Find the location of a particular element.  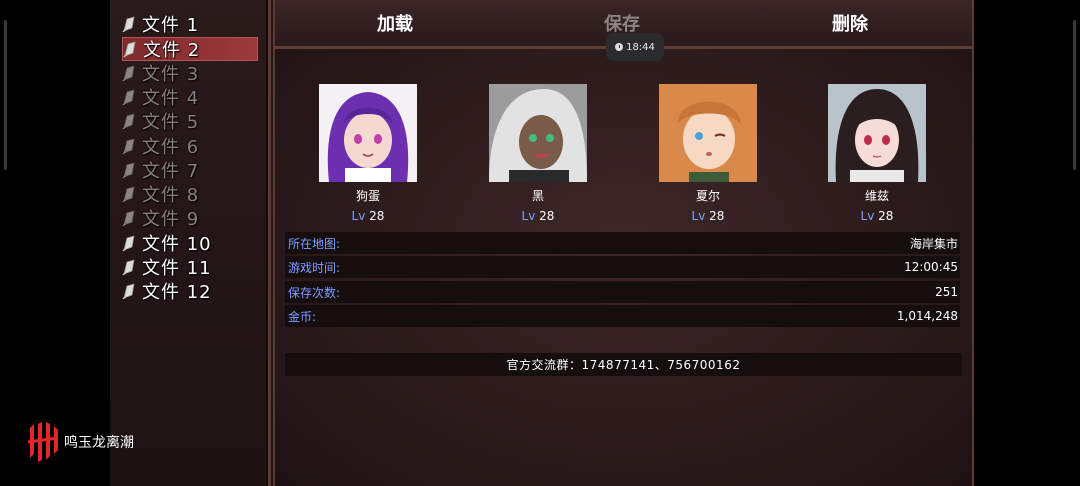

file-slot-5: 文件 5 is located at coordinates (189, 121).